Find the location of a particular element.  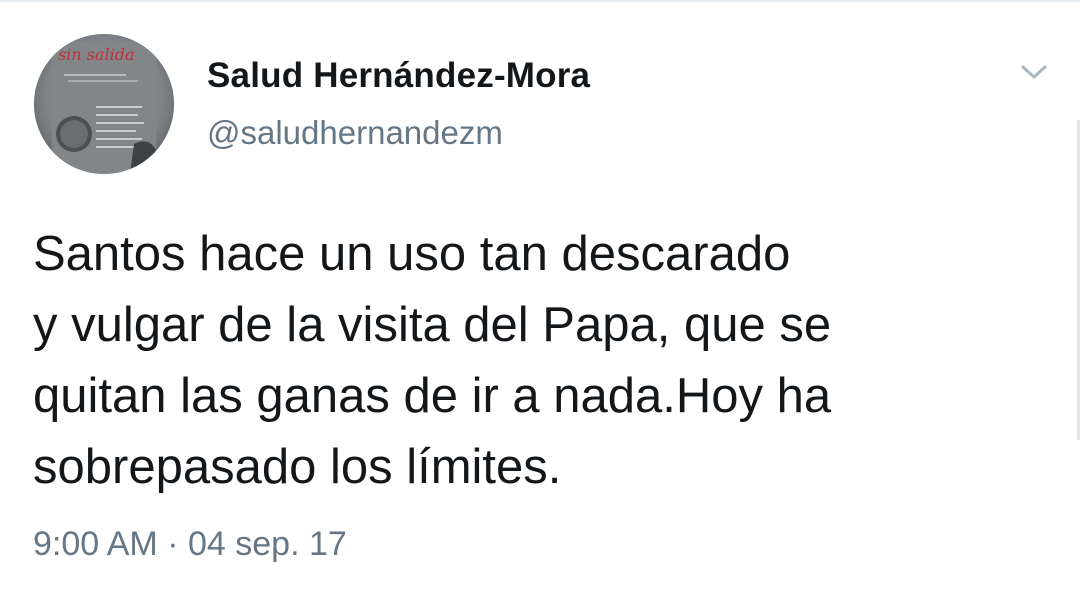

tweet-text-line: quitan las ganas de ir a nada.Hoy ha is located at coordinates (432, 396).